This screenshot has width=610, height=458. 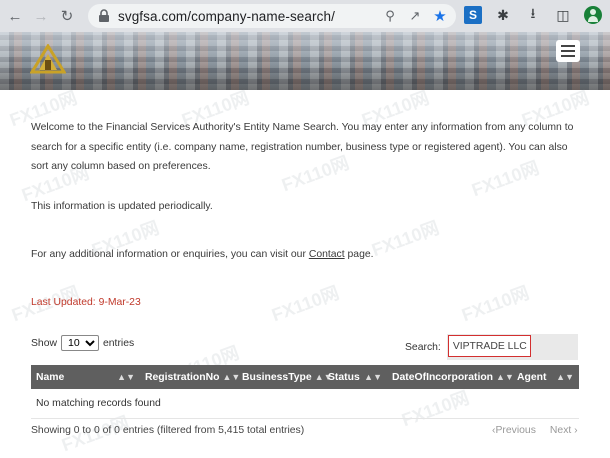 I want to click on profile-avatar-icon, so click(x=593, y=15).